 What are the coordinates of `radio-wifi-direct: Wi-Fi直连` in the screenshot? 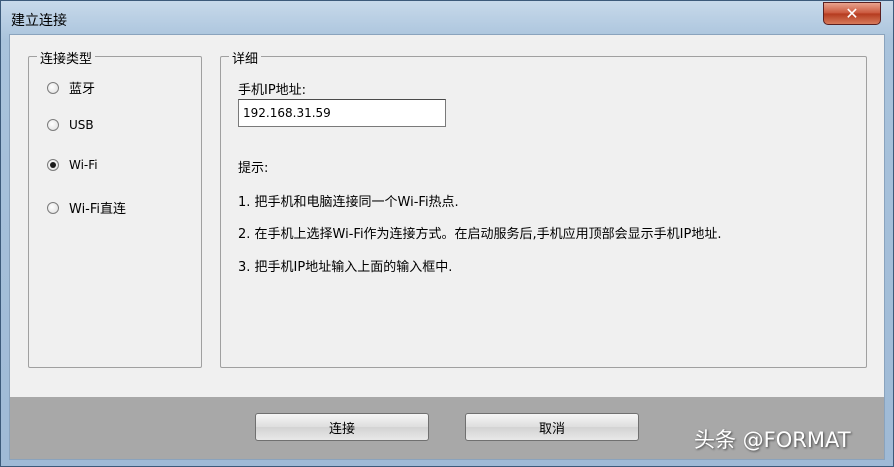 It's located at (86, 207).